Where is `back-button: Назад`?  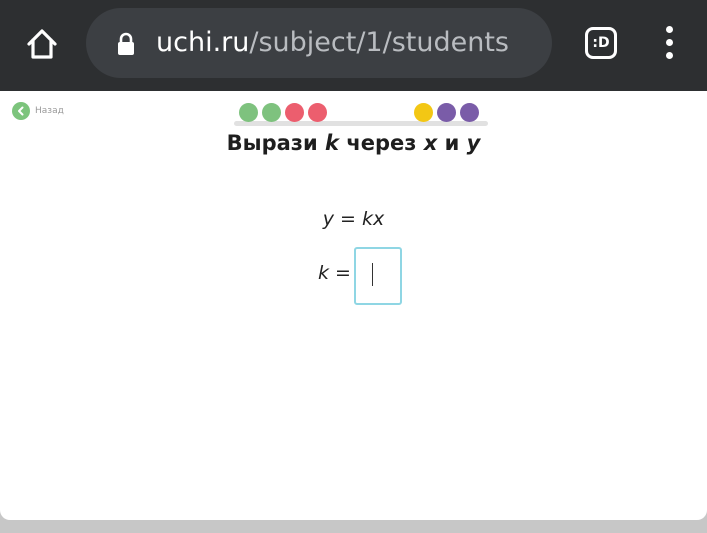
back-button: Назад is located at coordinates (38, 111).